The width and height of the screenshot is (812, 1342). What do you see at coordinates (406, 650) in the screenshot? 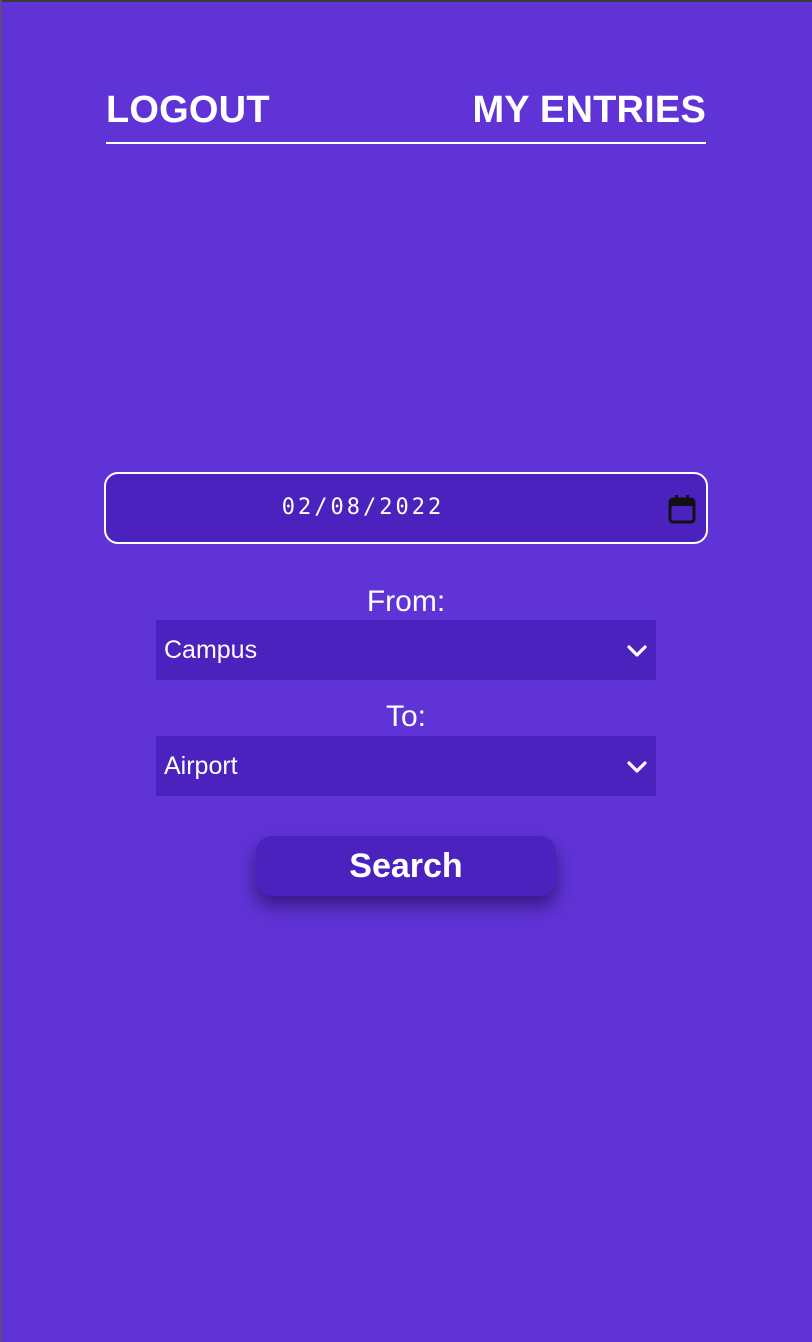
I see `from-select: Campus` at bounding box center [406, 650].